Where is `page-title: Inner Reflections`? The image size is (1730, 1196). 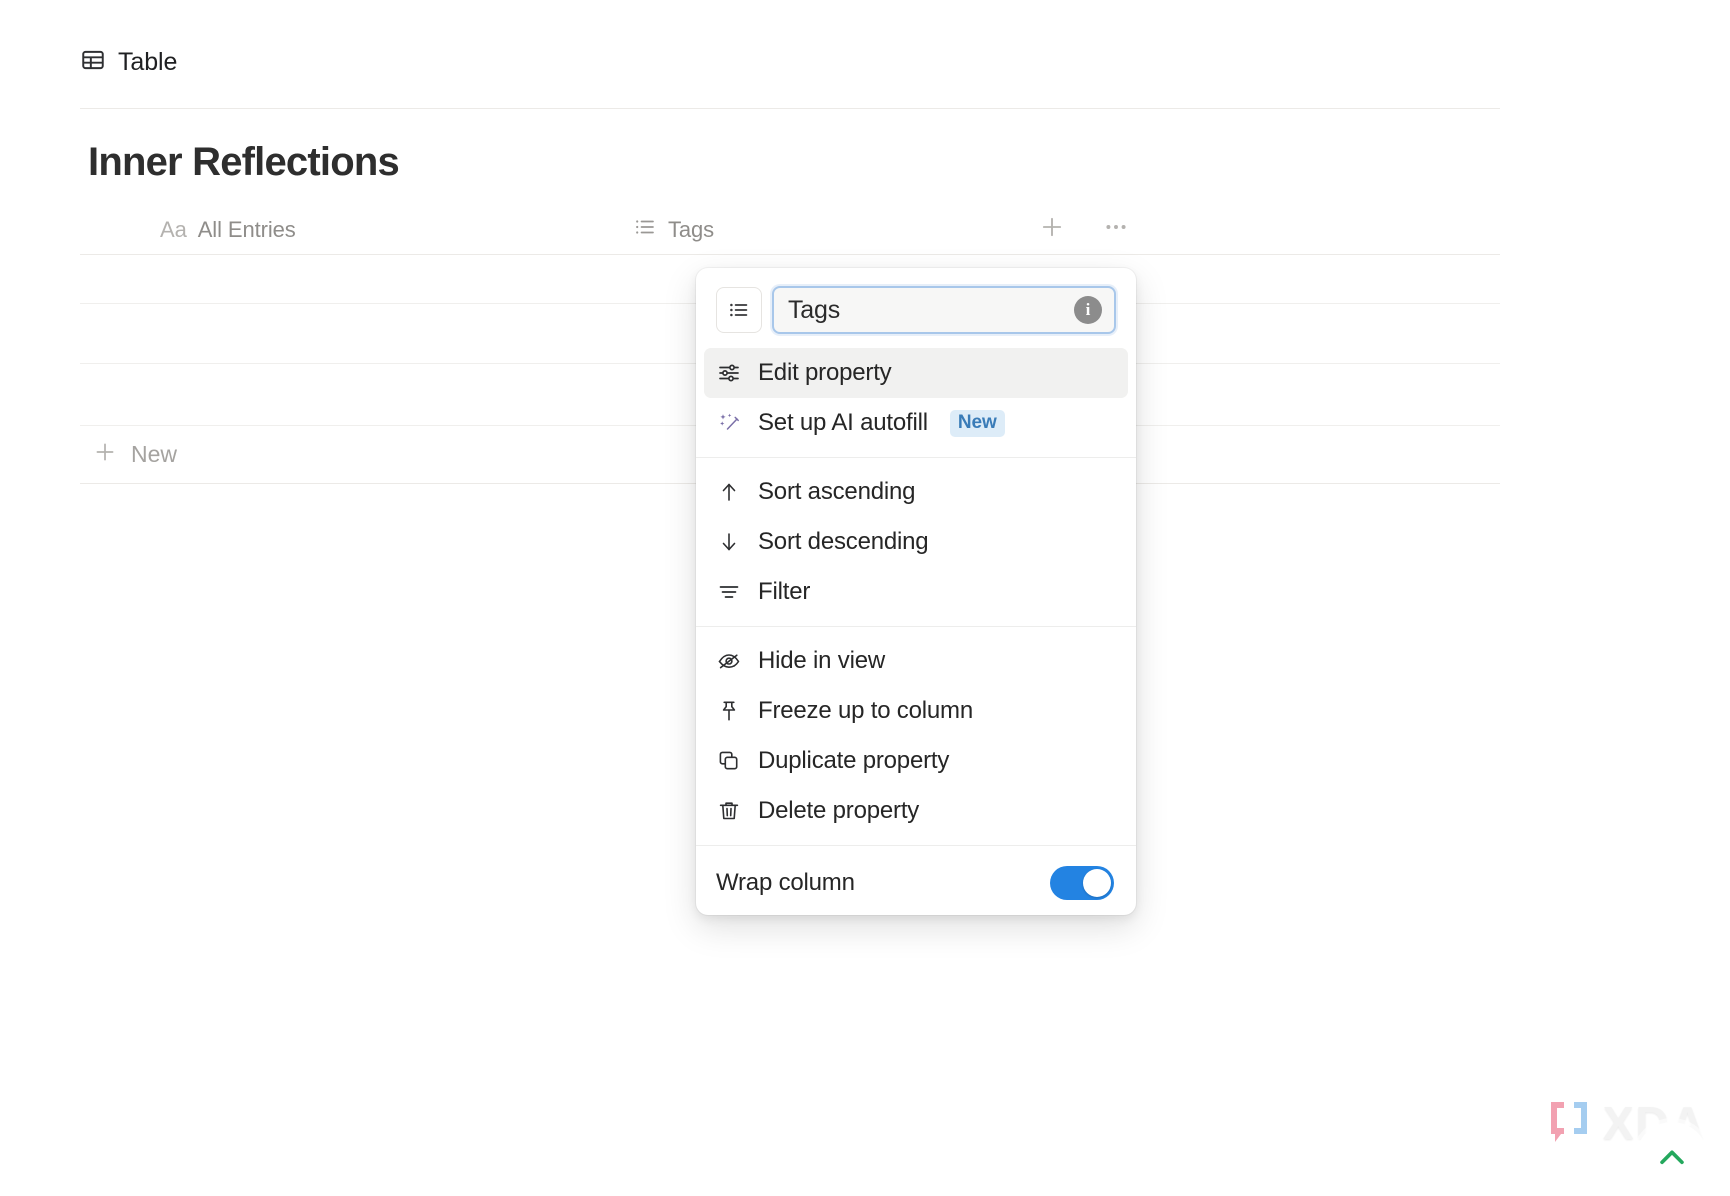 page-title: Inner Reflections is located at coordinates (244, 162).